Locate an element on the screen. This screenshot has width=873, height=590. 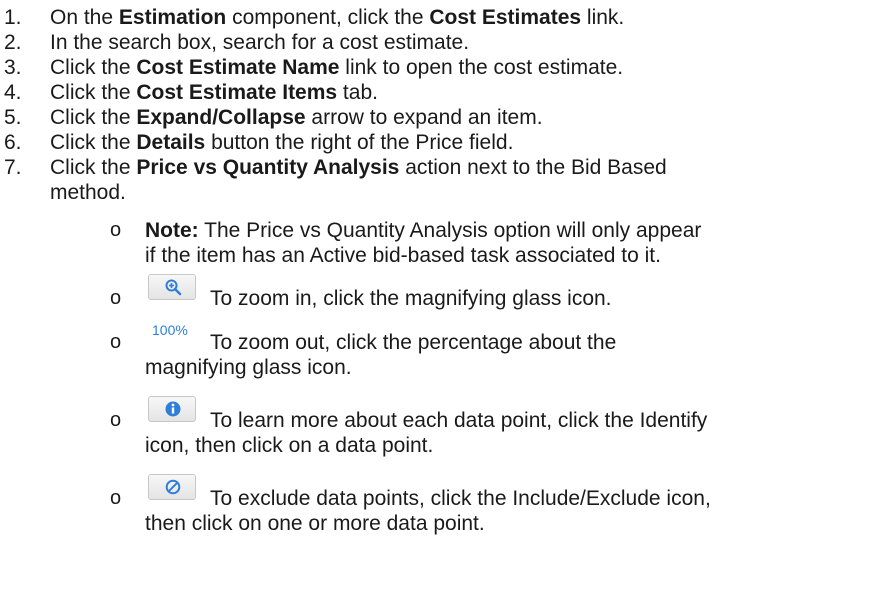
step-text: link to open the cost estimate. is located at coordinates (481, 67).